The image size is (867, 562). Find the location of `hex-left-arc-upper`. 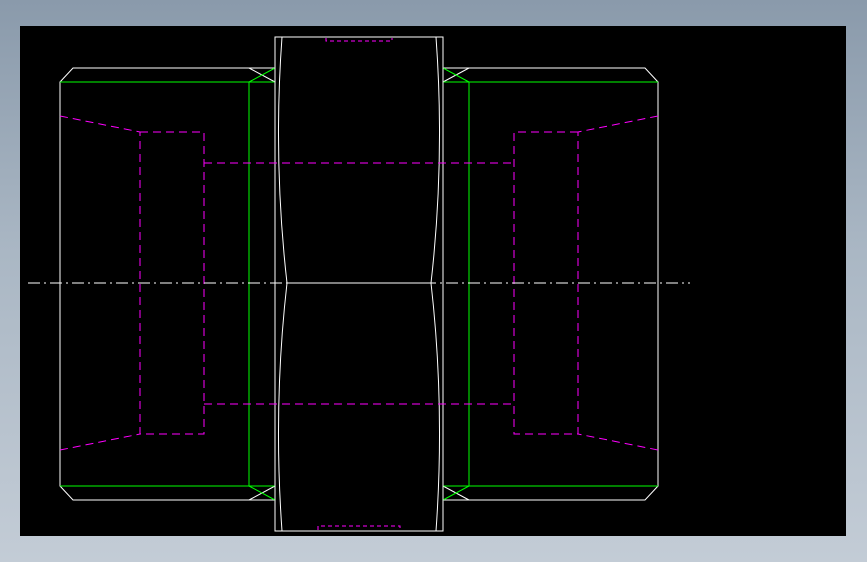

hex-left-arc-upper is located at coordinates (282, 160).